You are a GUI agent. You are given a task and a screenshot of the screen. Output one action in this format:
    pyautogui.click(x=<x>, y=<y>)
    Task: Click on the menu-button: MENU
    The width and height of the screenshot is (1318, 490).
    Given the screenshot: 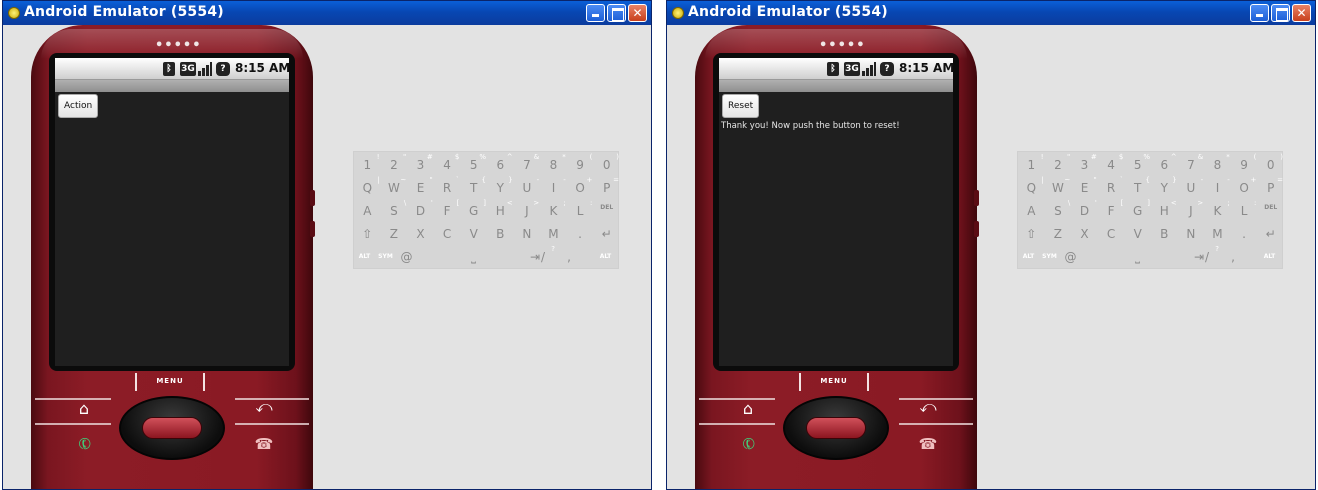 What is the action you would take?
    pyautogui.click(x=170, y=382)
    